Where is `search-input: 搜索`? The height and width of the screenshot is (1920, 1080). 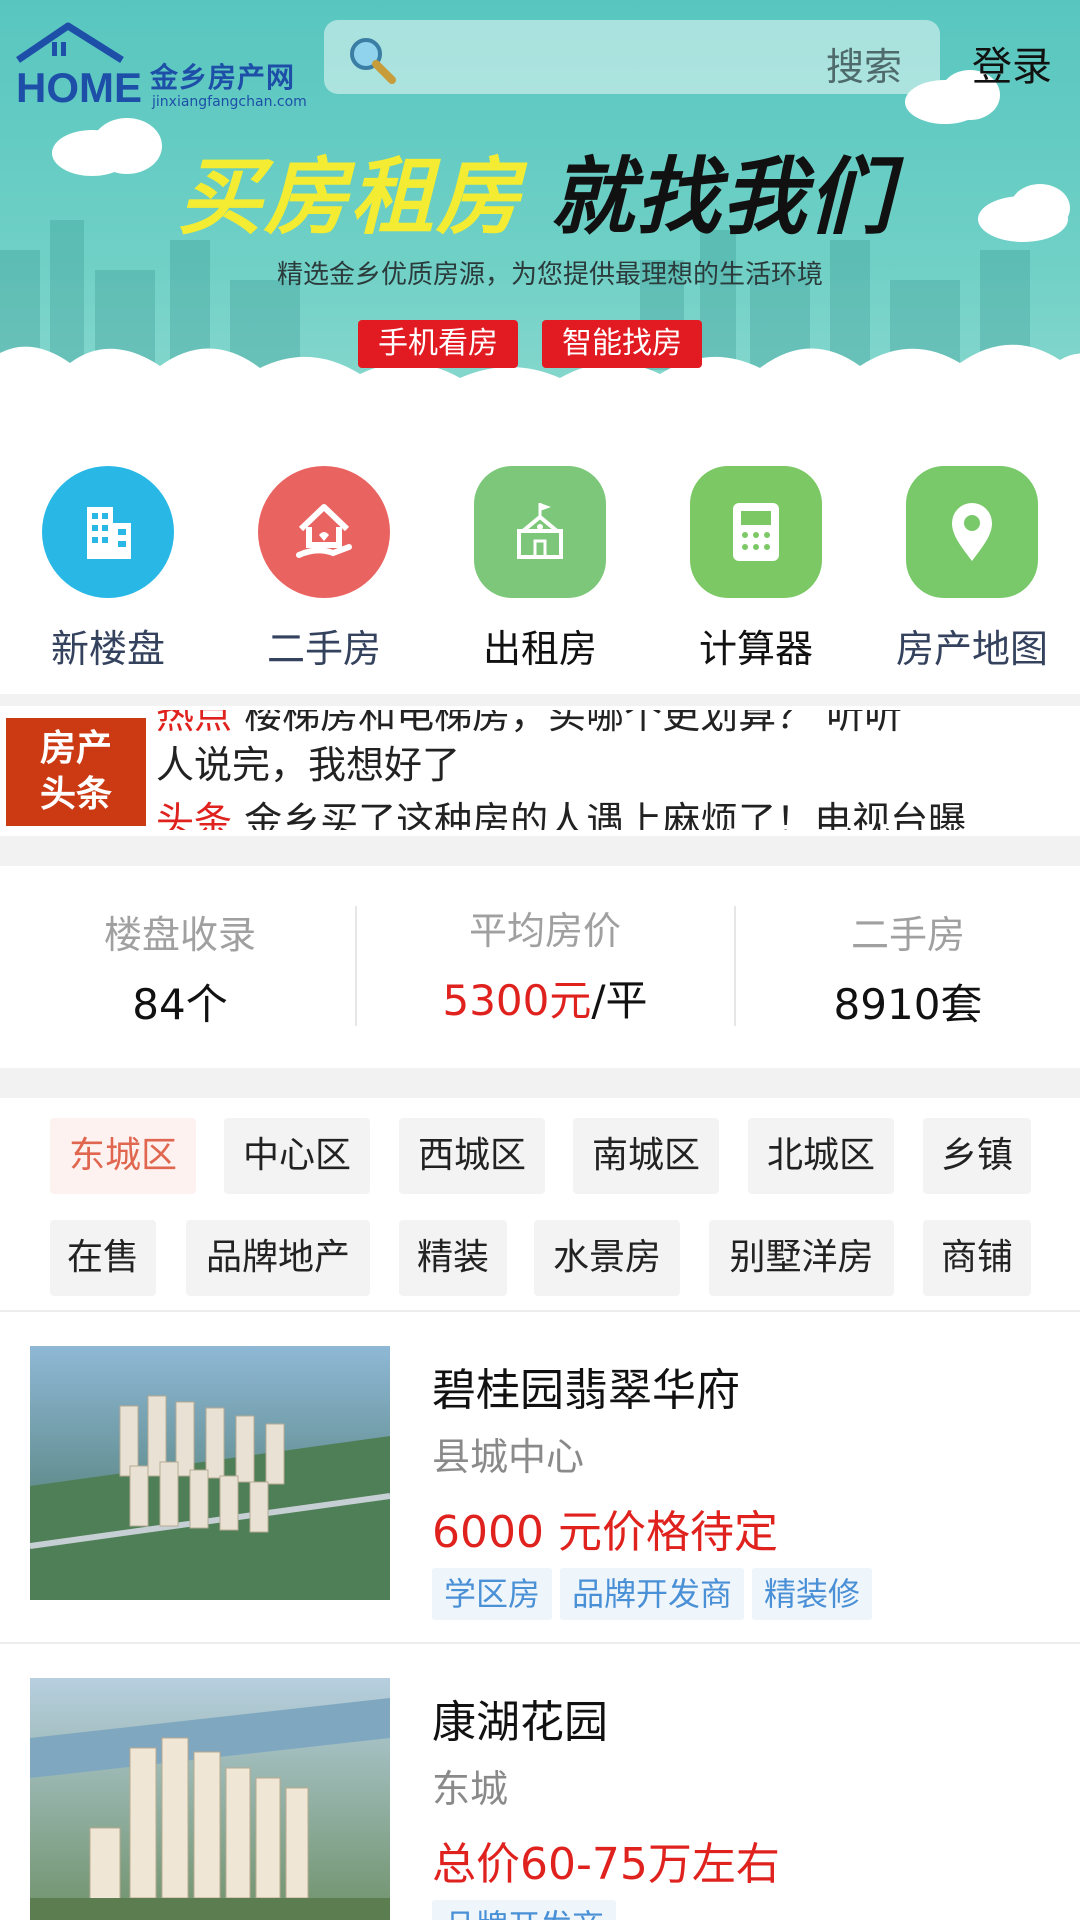
search-input: 搜索 is located at coordinates (632, 57).